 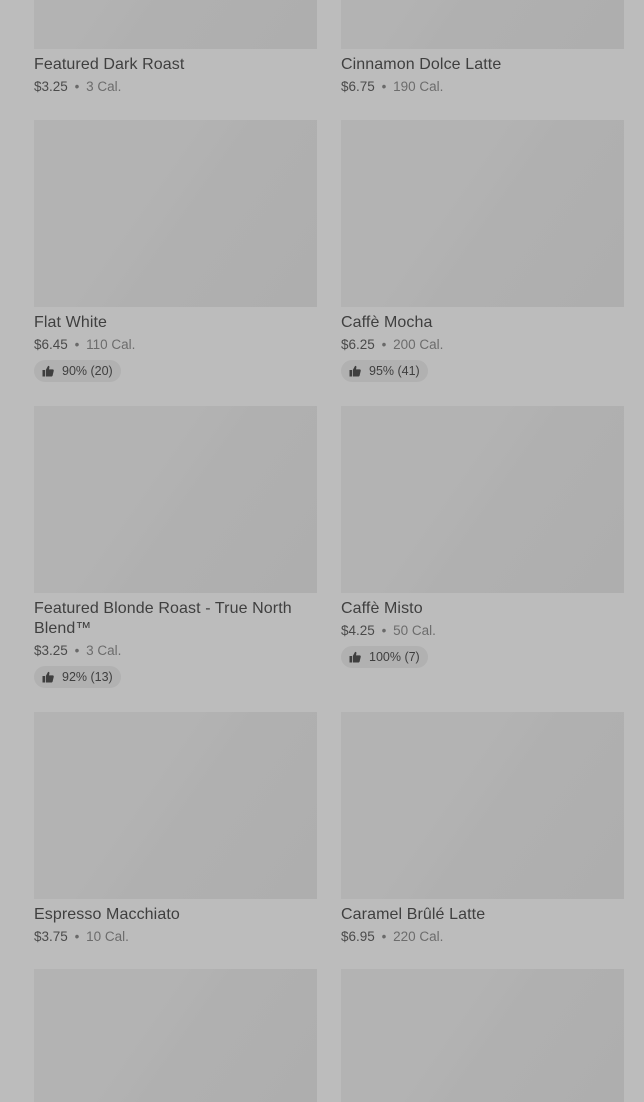 I want to click on product-price: $3.75, so click(x=51, y=936).